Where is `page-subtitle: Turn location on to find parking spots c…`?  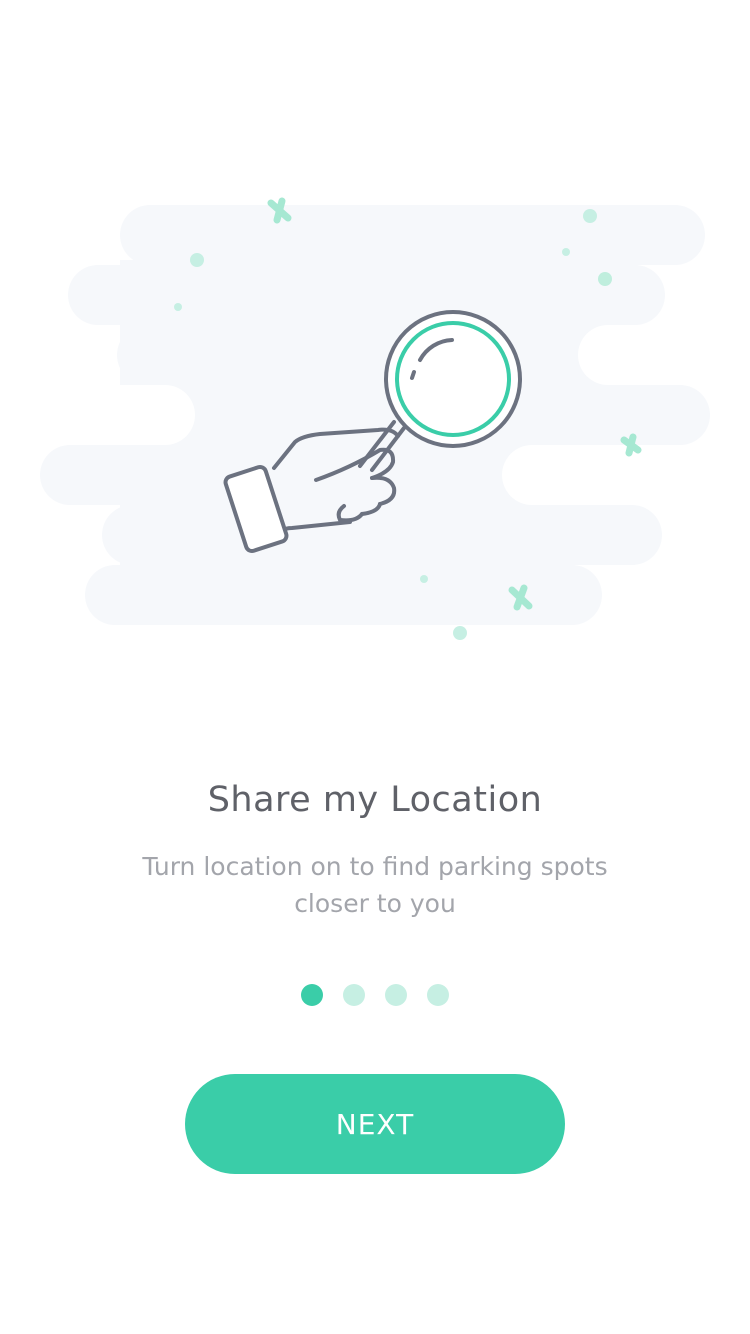 page-subtitle: Turn location on to find parking spots c… is located at coordinates (375, 885).